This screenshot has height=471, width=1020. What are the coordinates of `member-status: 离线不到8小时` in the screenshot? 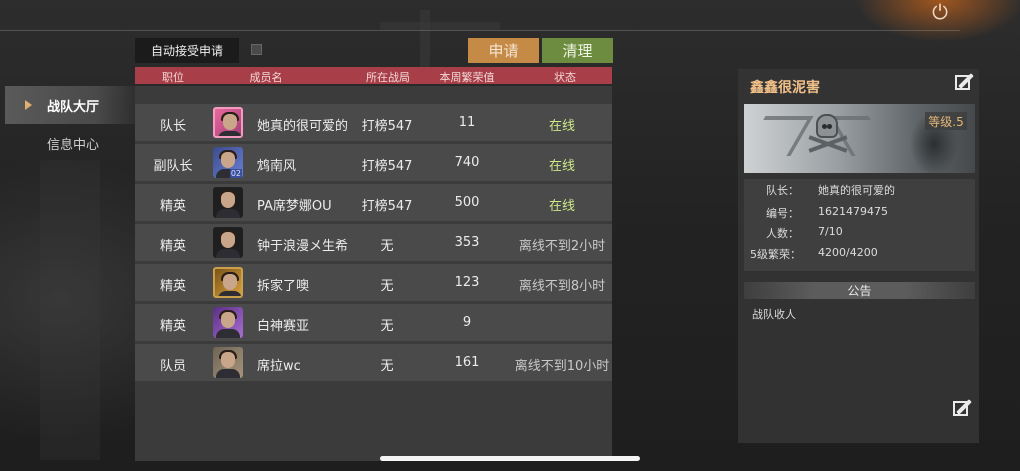 It's located at (562, 286).